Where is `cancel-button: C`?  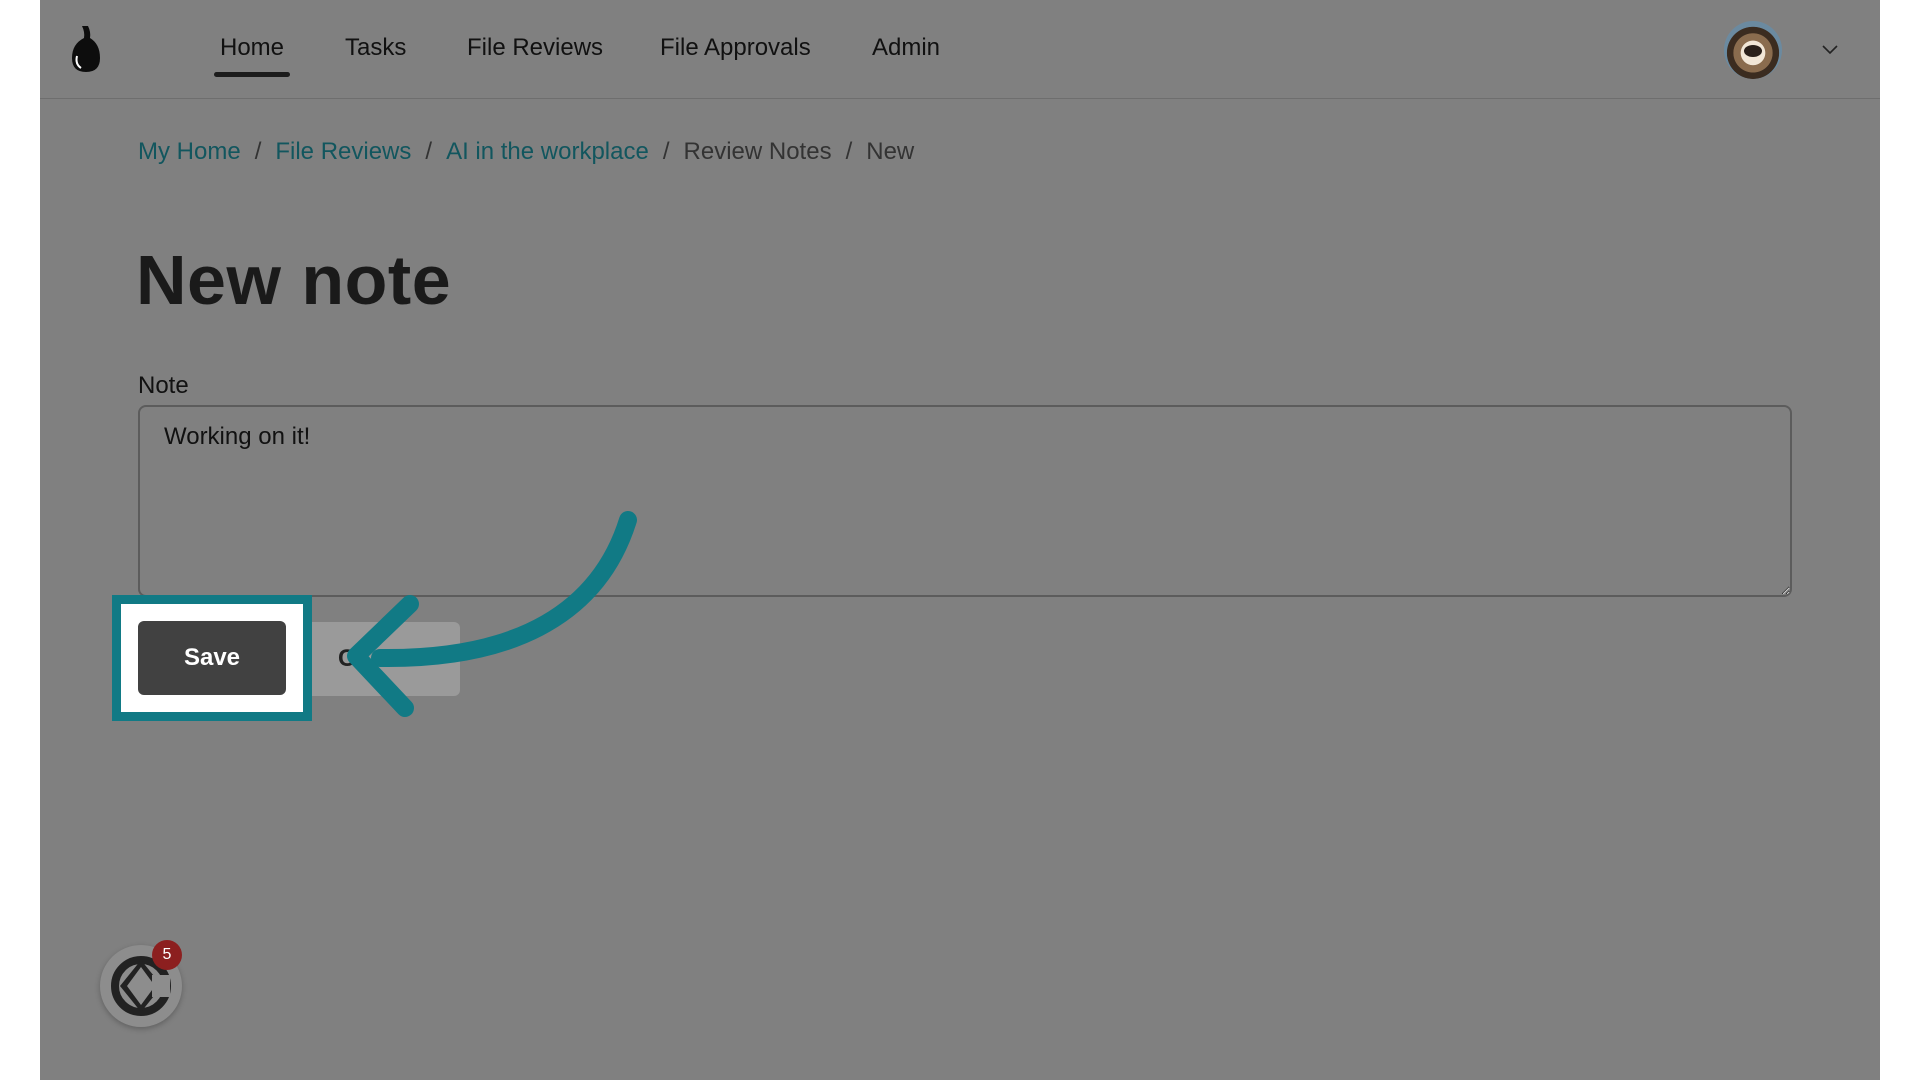
cancel-button: C is located at coordinates (375, 659).